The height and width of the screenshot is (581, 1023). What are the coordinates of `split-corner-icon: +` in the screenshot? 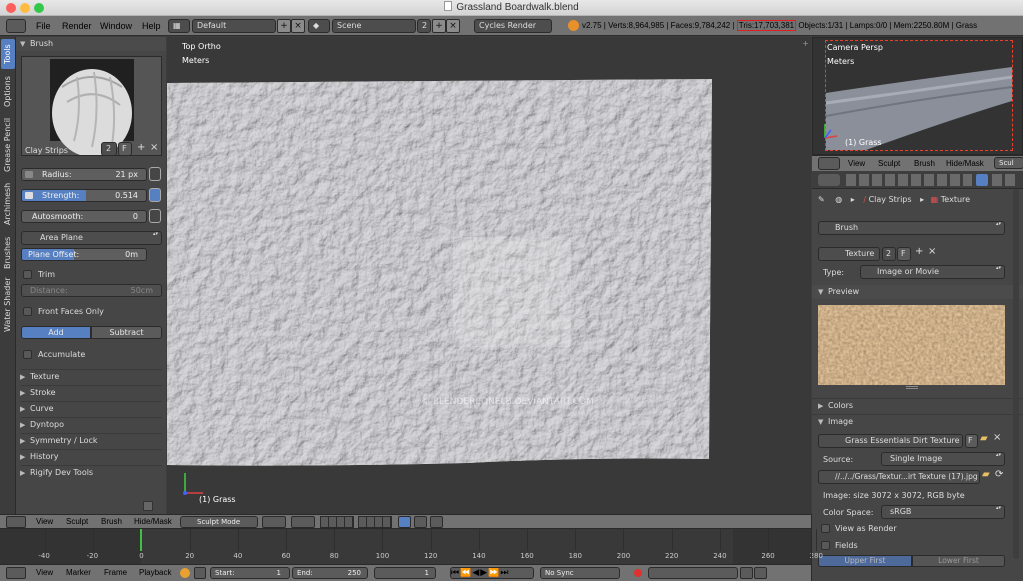 It's located at (805, 43).